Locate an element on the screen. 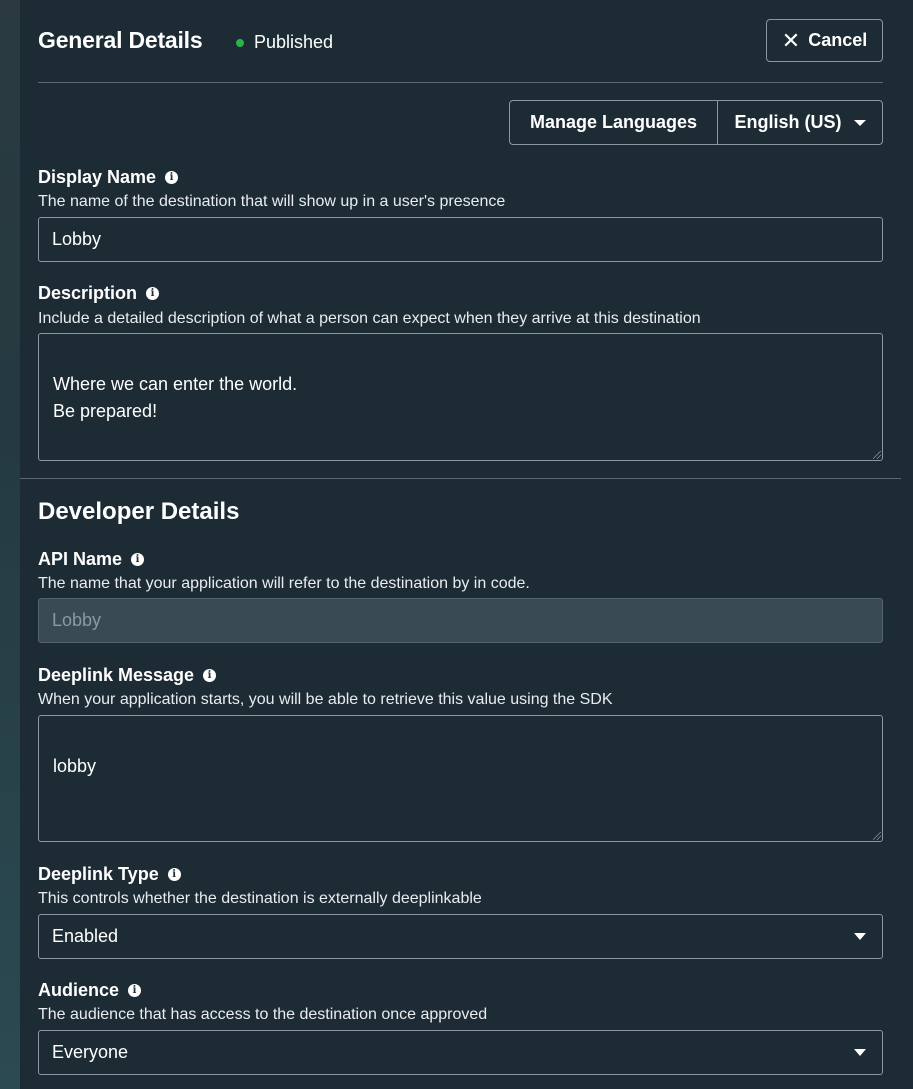  display-name-input: Lobby is located at coordinates (460, 239).